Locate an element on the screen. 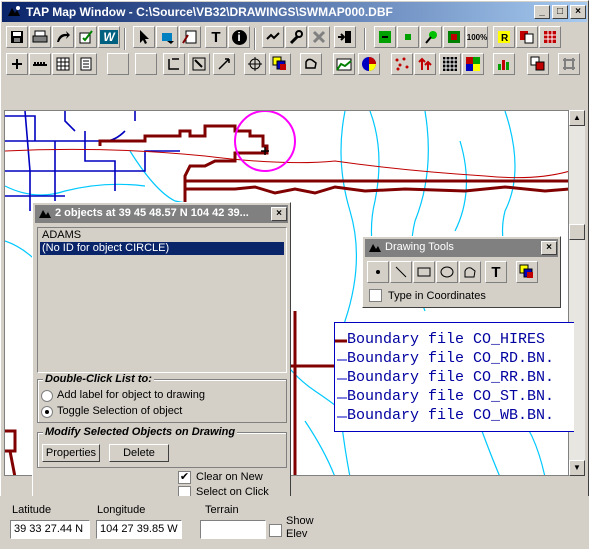 This screenshot has width=589, height=549. clear-on-new-checkbox: ✔ is located at coordinates (184, 477).